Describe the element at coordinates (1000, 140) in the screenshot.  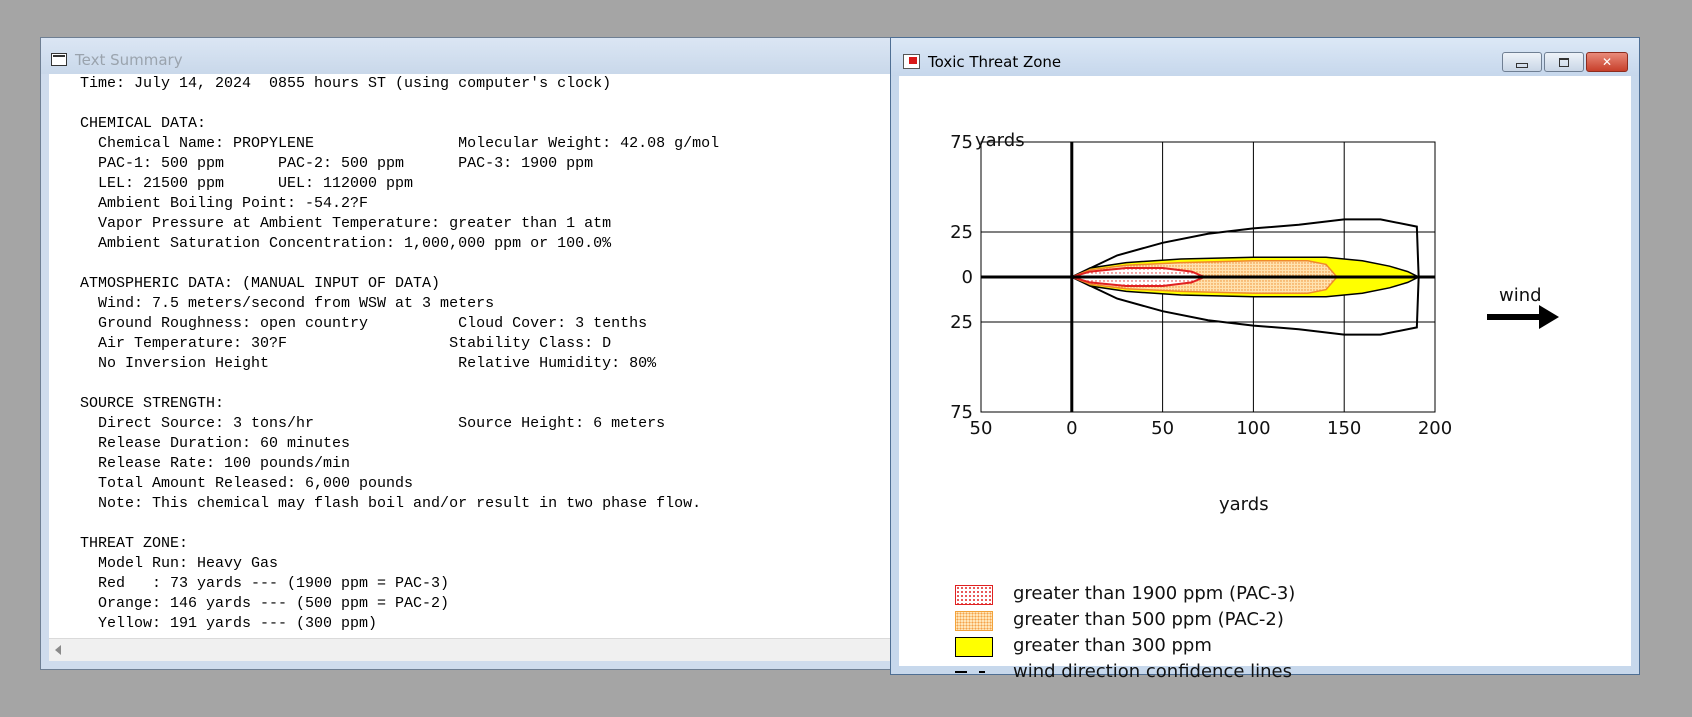
I see `y-axis-label: yards` at that location.